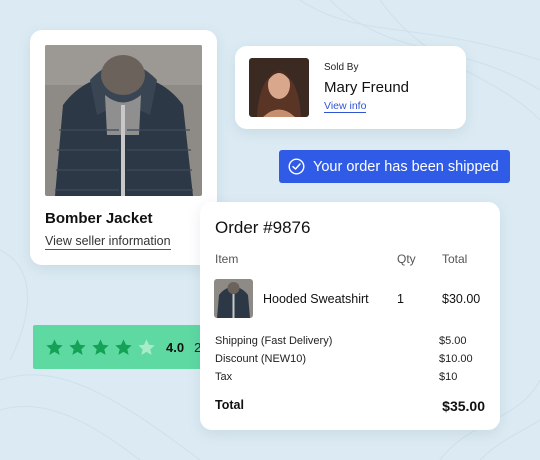  Describe the element at coordinates (99, 218) in the screenshot. I see `product-name: Bomber Jacket` at that location.